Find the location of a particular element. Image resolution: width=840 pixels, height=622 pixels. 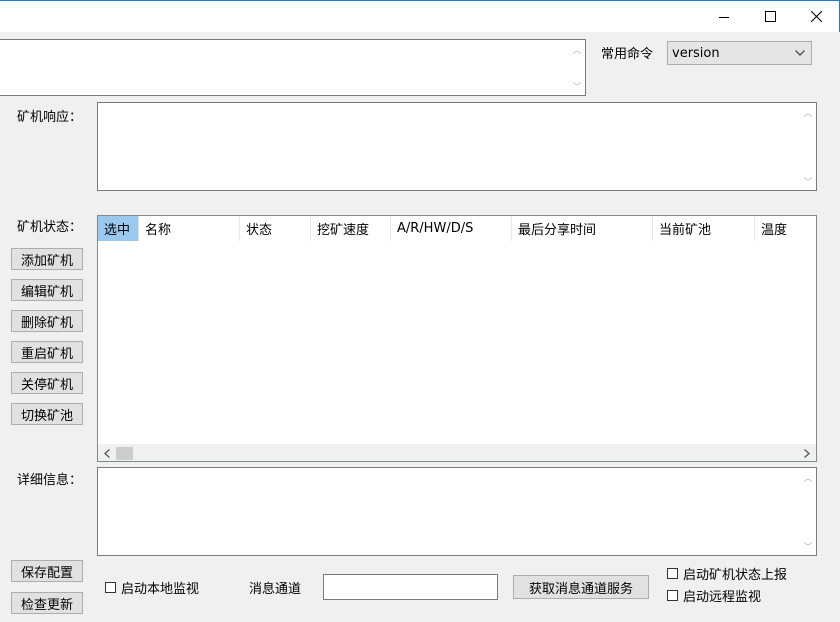

detail-textbox: ︿ ﹀ is located at coordinates (457, 511).